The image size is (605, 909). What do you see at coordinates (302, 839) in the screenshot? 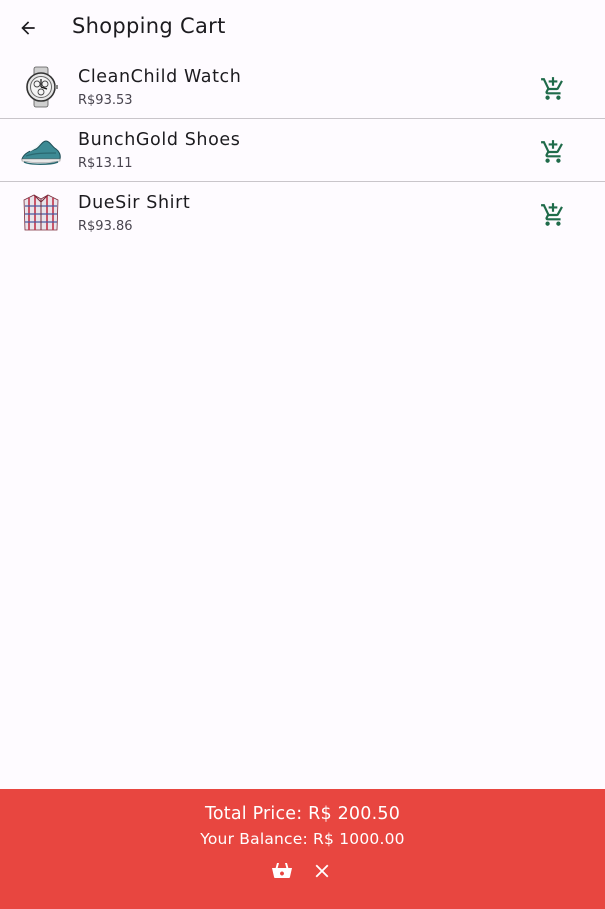
I see `balance: Your Balance: R$ 1000.00` at bounding box center [302, 839].